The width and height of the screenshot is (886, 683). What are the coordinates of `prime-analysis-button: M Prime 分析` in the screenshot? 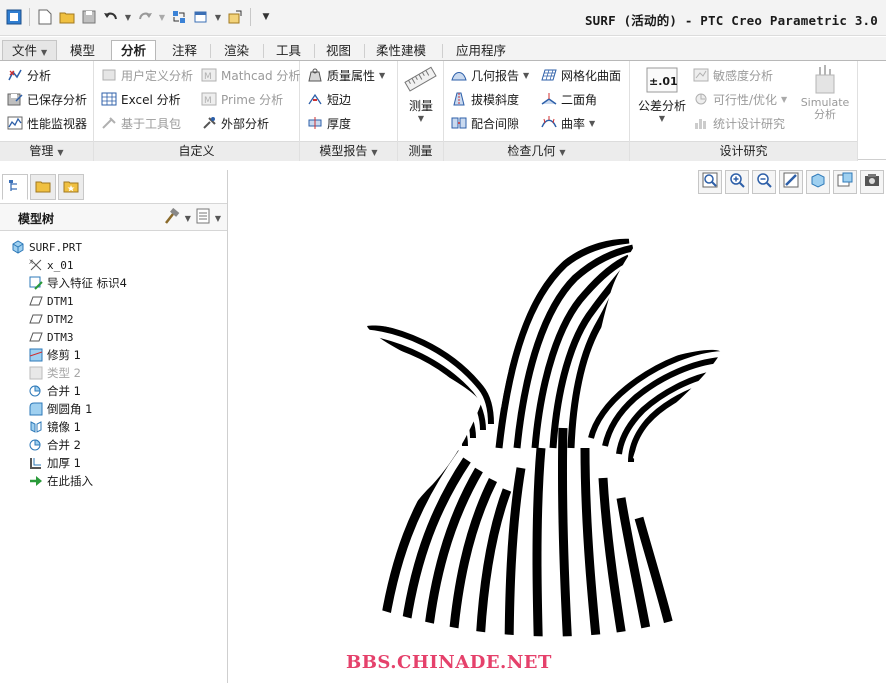 It's located at (241, 99).